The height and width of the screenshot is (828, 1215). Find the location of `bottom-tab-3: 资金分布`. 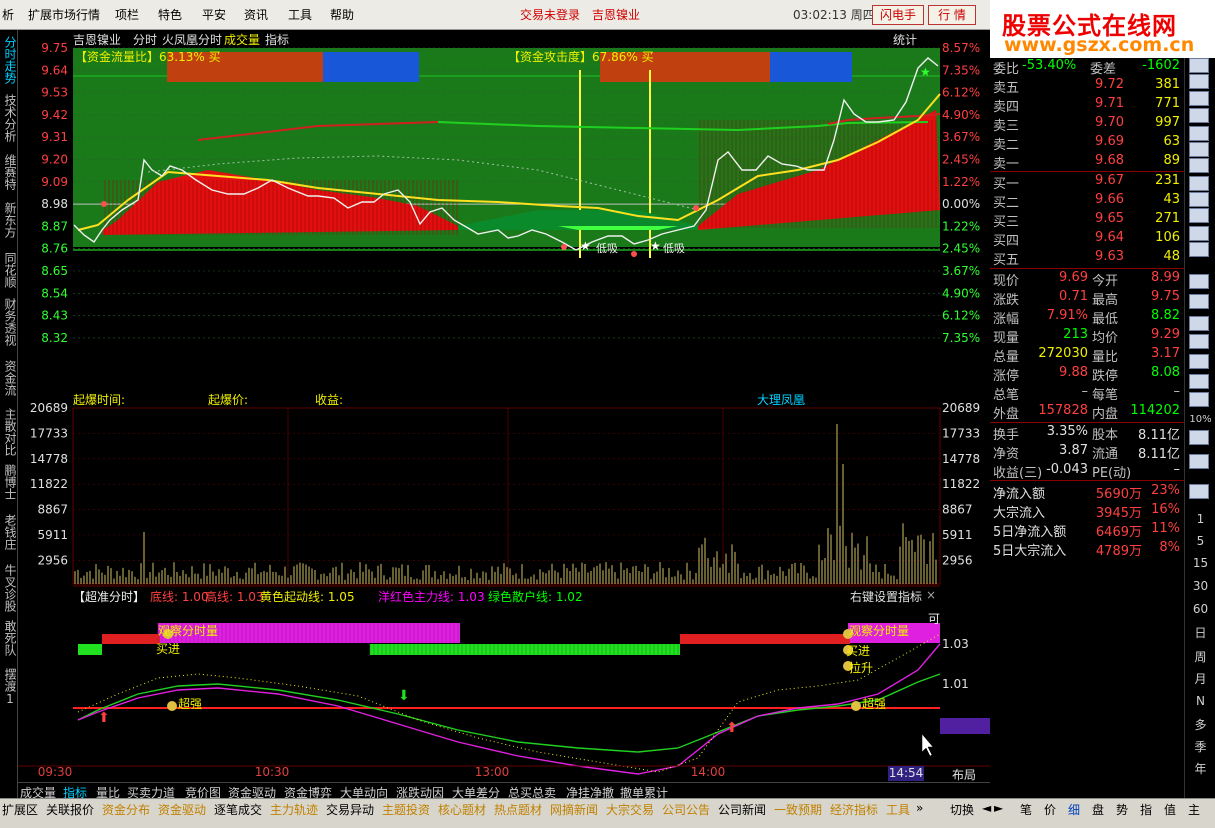

bottom-tab-3: 资金分布 is located at coordinates (126, 809).